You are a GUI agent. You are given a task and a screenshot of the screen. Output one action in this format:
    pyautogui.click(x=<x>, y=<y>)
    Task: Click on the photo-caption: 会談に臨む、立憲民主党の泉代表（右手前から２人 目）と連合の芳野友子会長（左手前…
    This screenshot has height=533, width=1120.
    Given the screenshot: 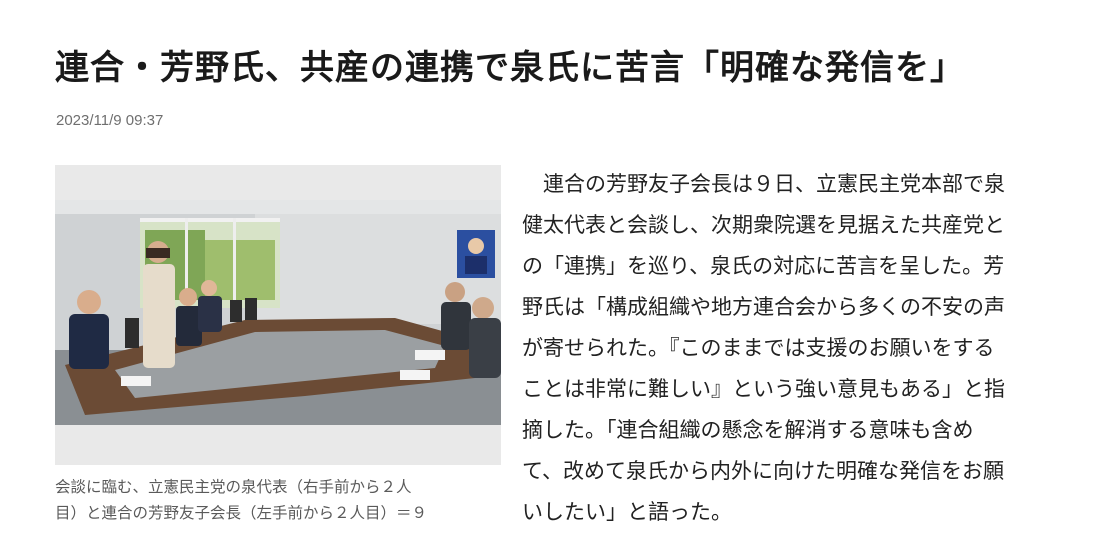 What is the action you would take?
    pyautogui.click(x=241, y=500)
    